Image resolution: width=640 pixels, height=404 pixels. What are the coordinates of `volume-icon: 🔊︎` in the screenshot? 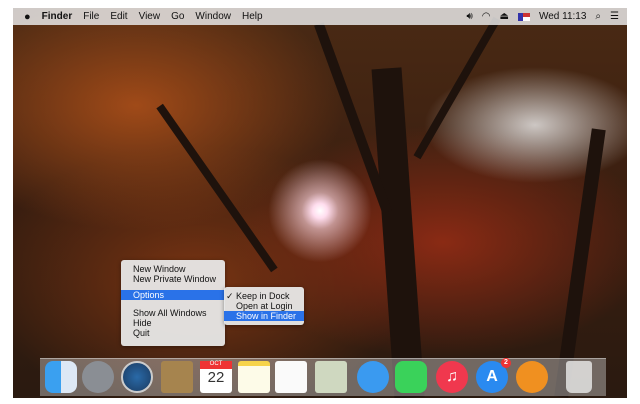 It's located at (469, 16).